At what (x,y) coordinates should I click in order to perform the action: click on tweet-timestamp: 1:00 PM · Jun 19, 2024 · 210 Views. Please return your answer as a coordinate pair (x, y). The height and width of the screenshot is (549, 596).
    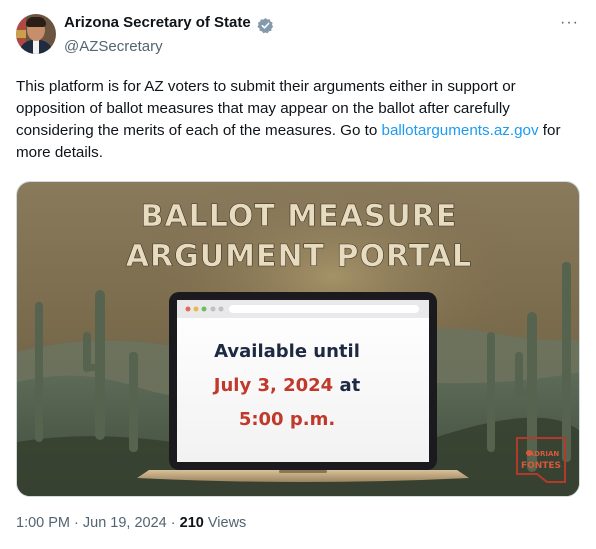
    Looking at the image, I should click on (131, 523).